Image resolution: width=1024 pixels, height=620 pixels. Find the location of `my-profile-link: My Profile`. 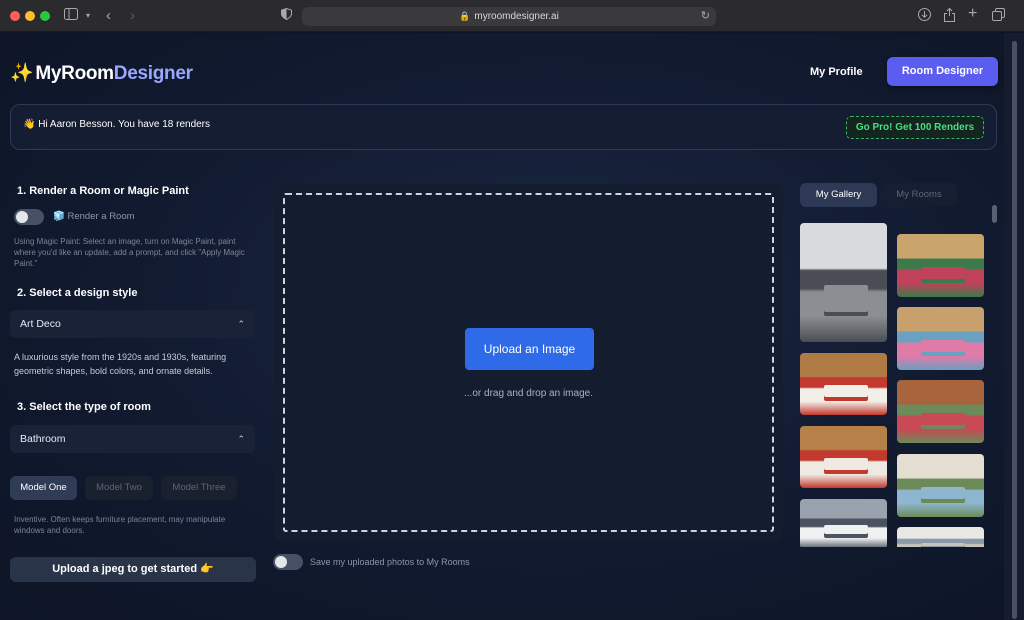

my-profile-link: My Profile is located at coordinates (836, 72).